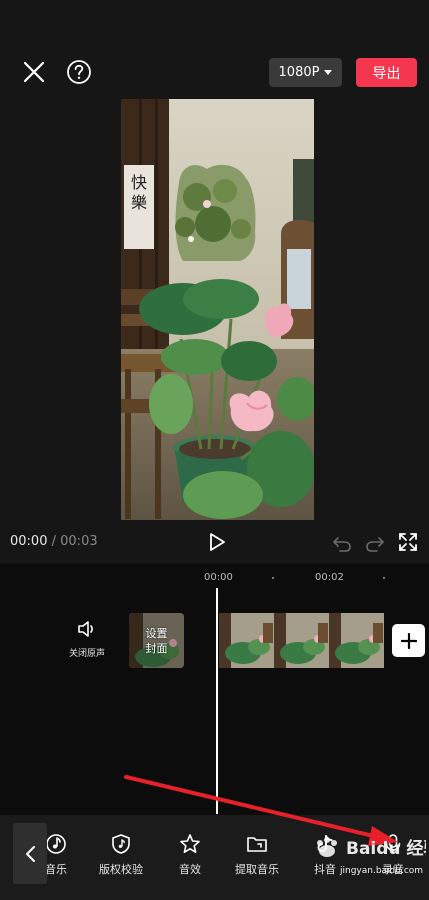 The width and height of the screenshot is (429, 900). What do you see at coordinates (386, 848) in the screenshot?
I see `watermark-brand: Baidu 经验` at bounding box center [386, 848].